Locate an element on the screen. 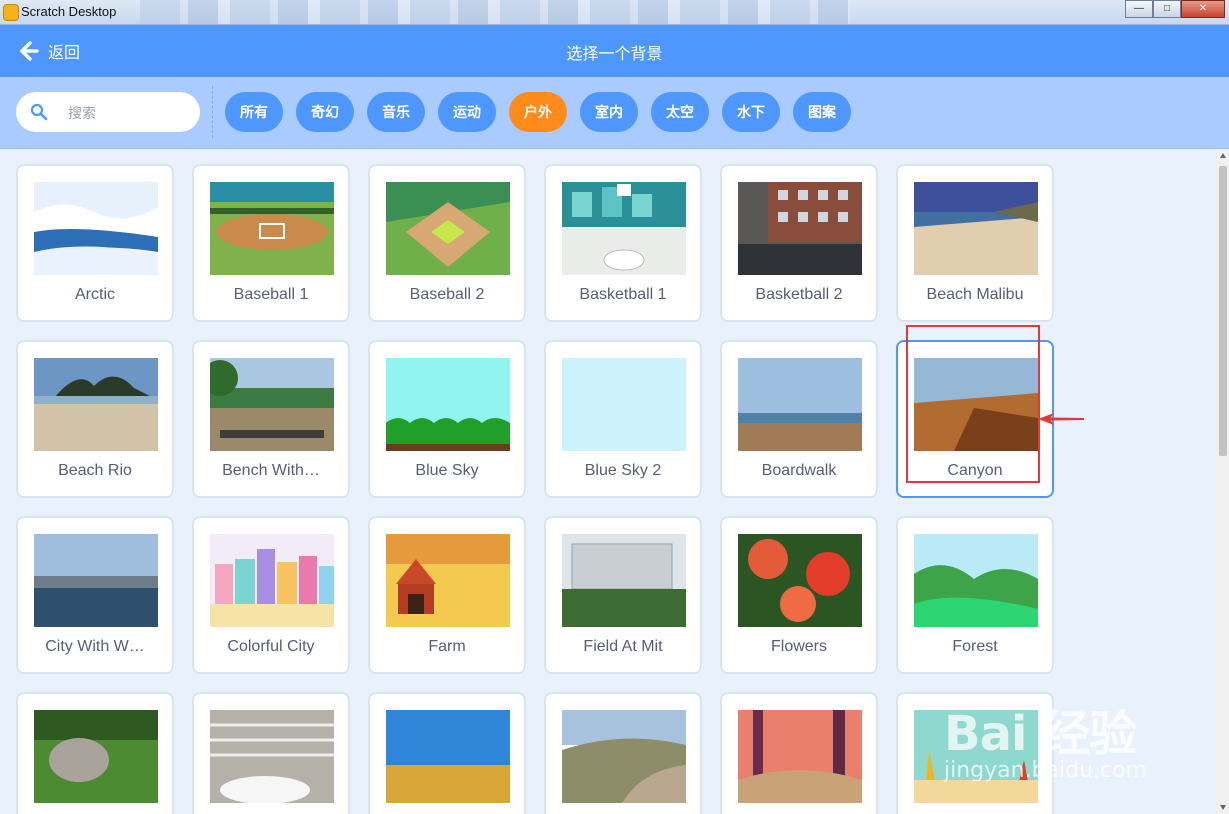 The image size is (1229, 814). tag-button: 运动 is located at coordinates (467, 112).